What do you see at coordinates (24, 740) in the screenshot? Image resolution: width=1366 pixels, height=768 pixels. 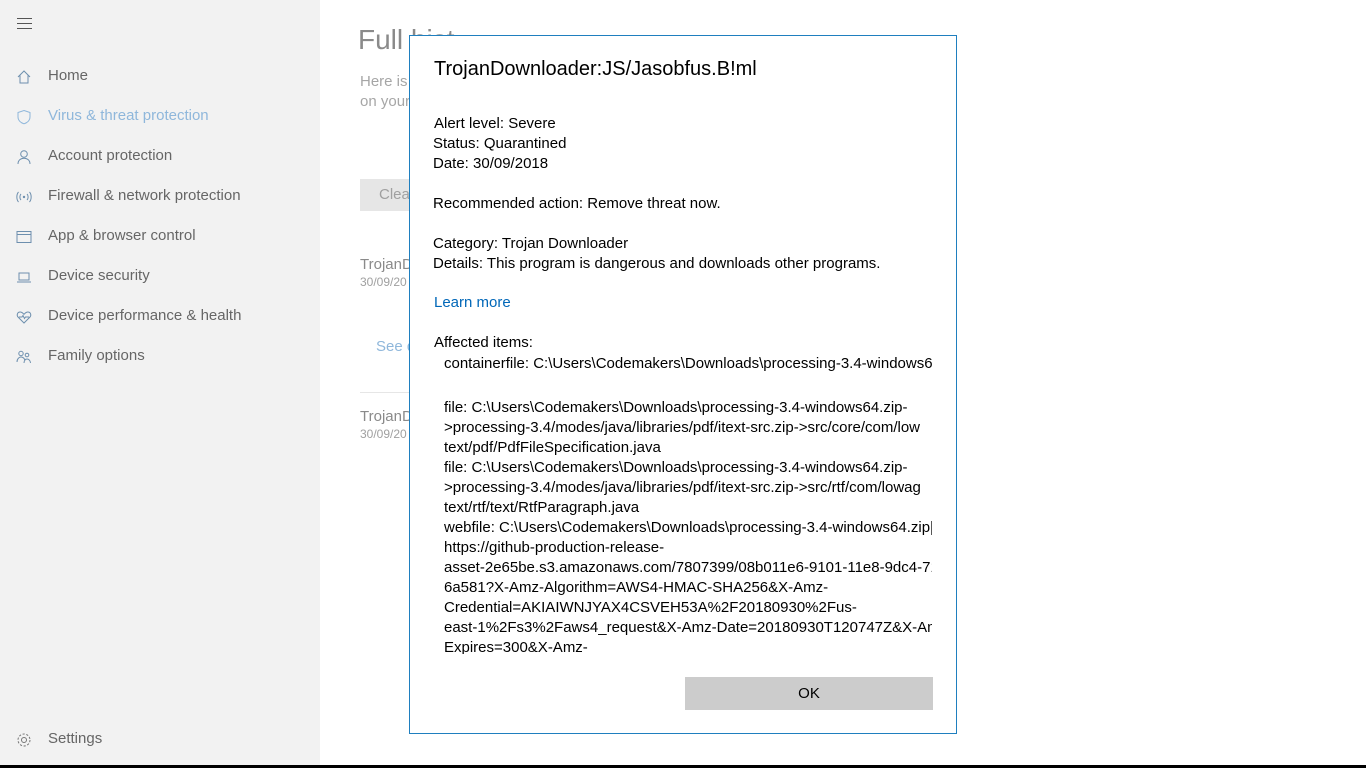 I see `gear-icon` at bounding box center [24, 740].